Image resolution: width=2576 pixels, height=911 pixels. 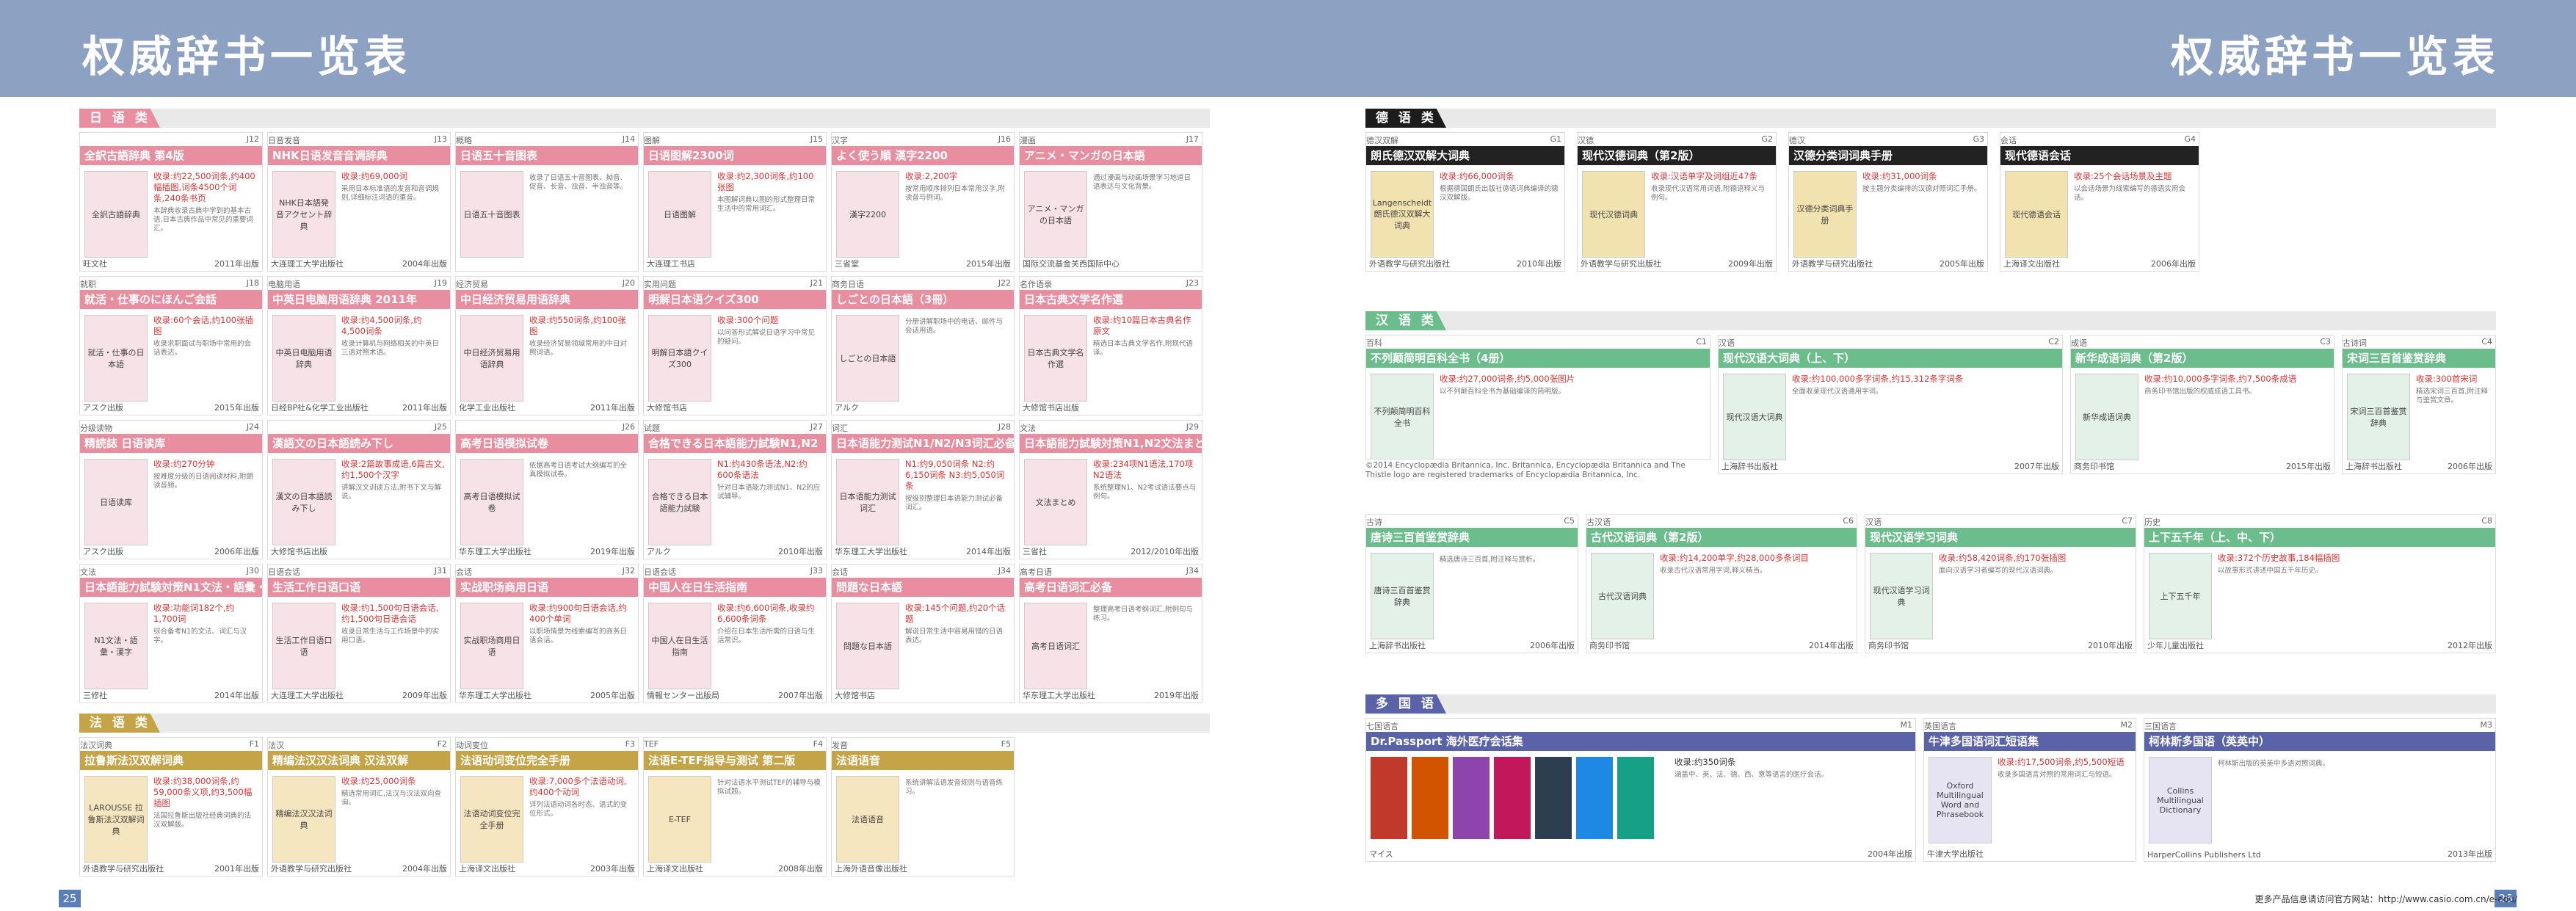 I want to click on card-info: 针对法语水平测试TEF的辅导与模拟试题。, so click(x=769, y=786).